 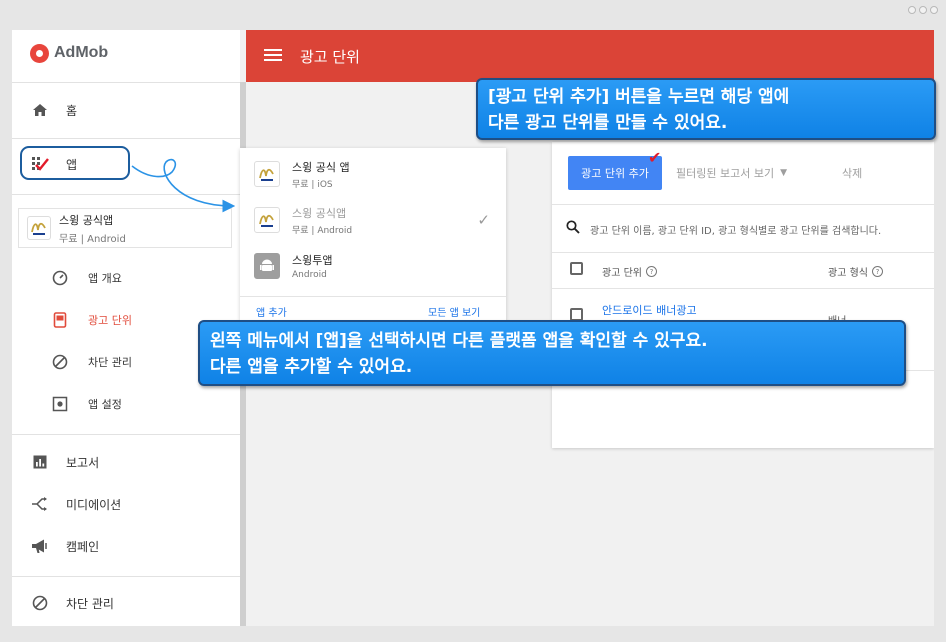 What do you see at coordinates (60, 404) in the screenshot?
I see `settings-icon` at bounding box center [60, 404].